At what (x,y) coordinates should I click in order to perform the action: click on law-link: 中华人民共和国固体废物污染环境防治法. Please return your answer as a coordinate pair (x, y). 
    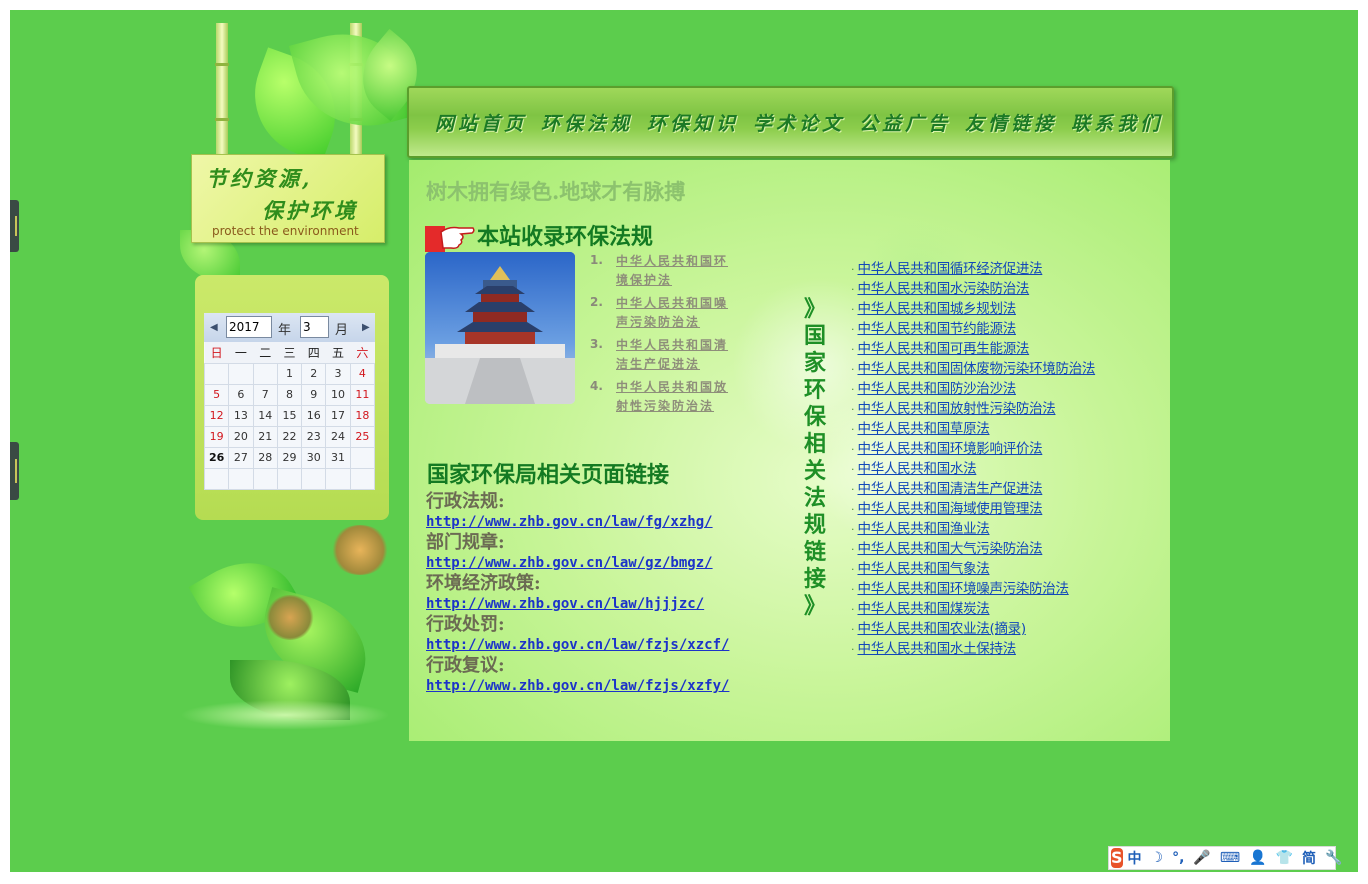
    Looking at the image, I should click on (977, 369).